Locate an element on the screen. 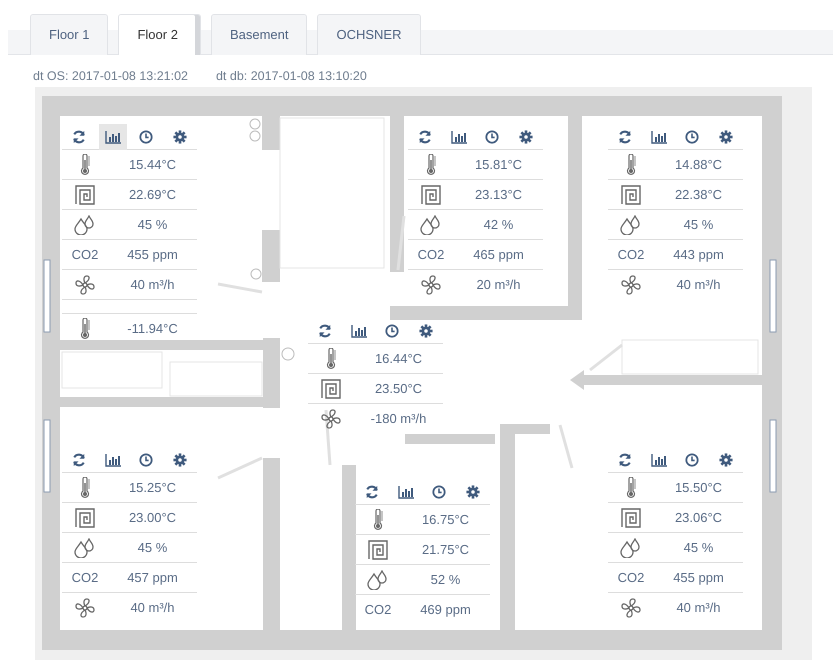  sensor-value: 23.50°C is located at coordinates (399, 389).